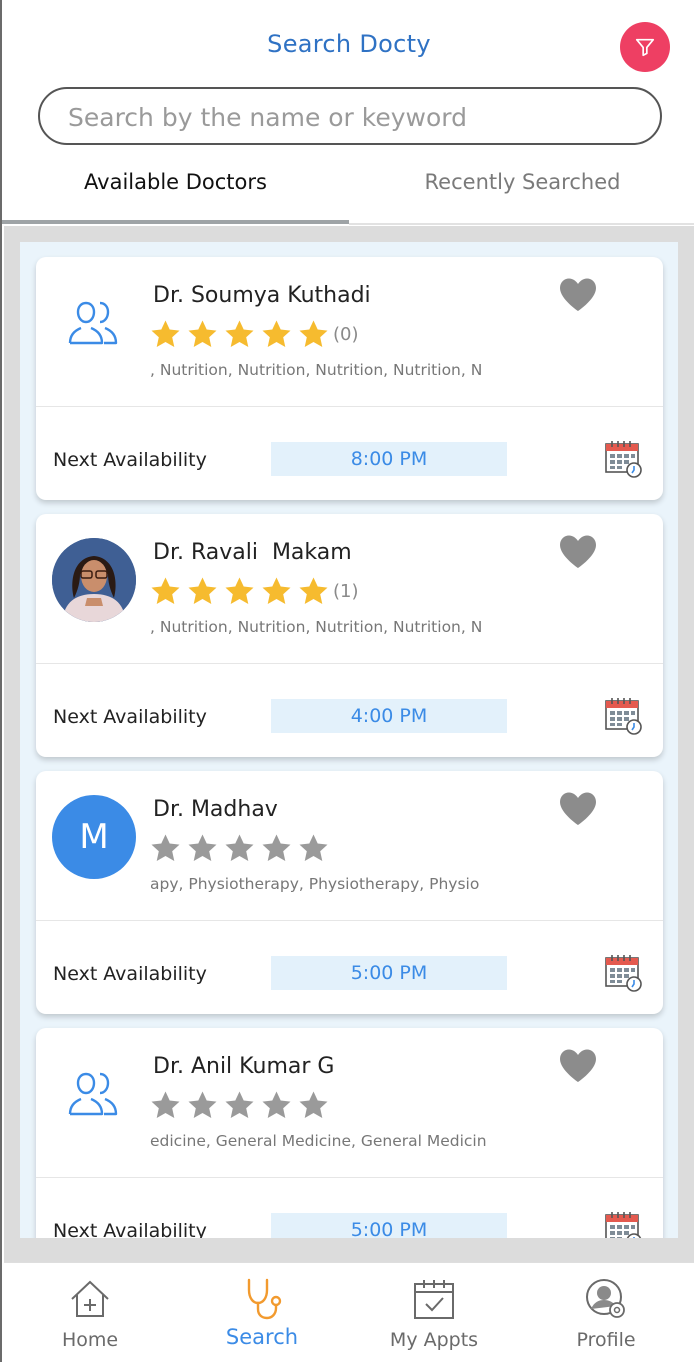 This screenshot has width=694, height=1362. What do you see at coordinates (215, 809) in the screenshot?
I see `doctor-name: Dr. Madhav` at bounding box center [215, 809].